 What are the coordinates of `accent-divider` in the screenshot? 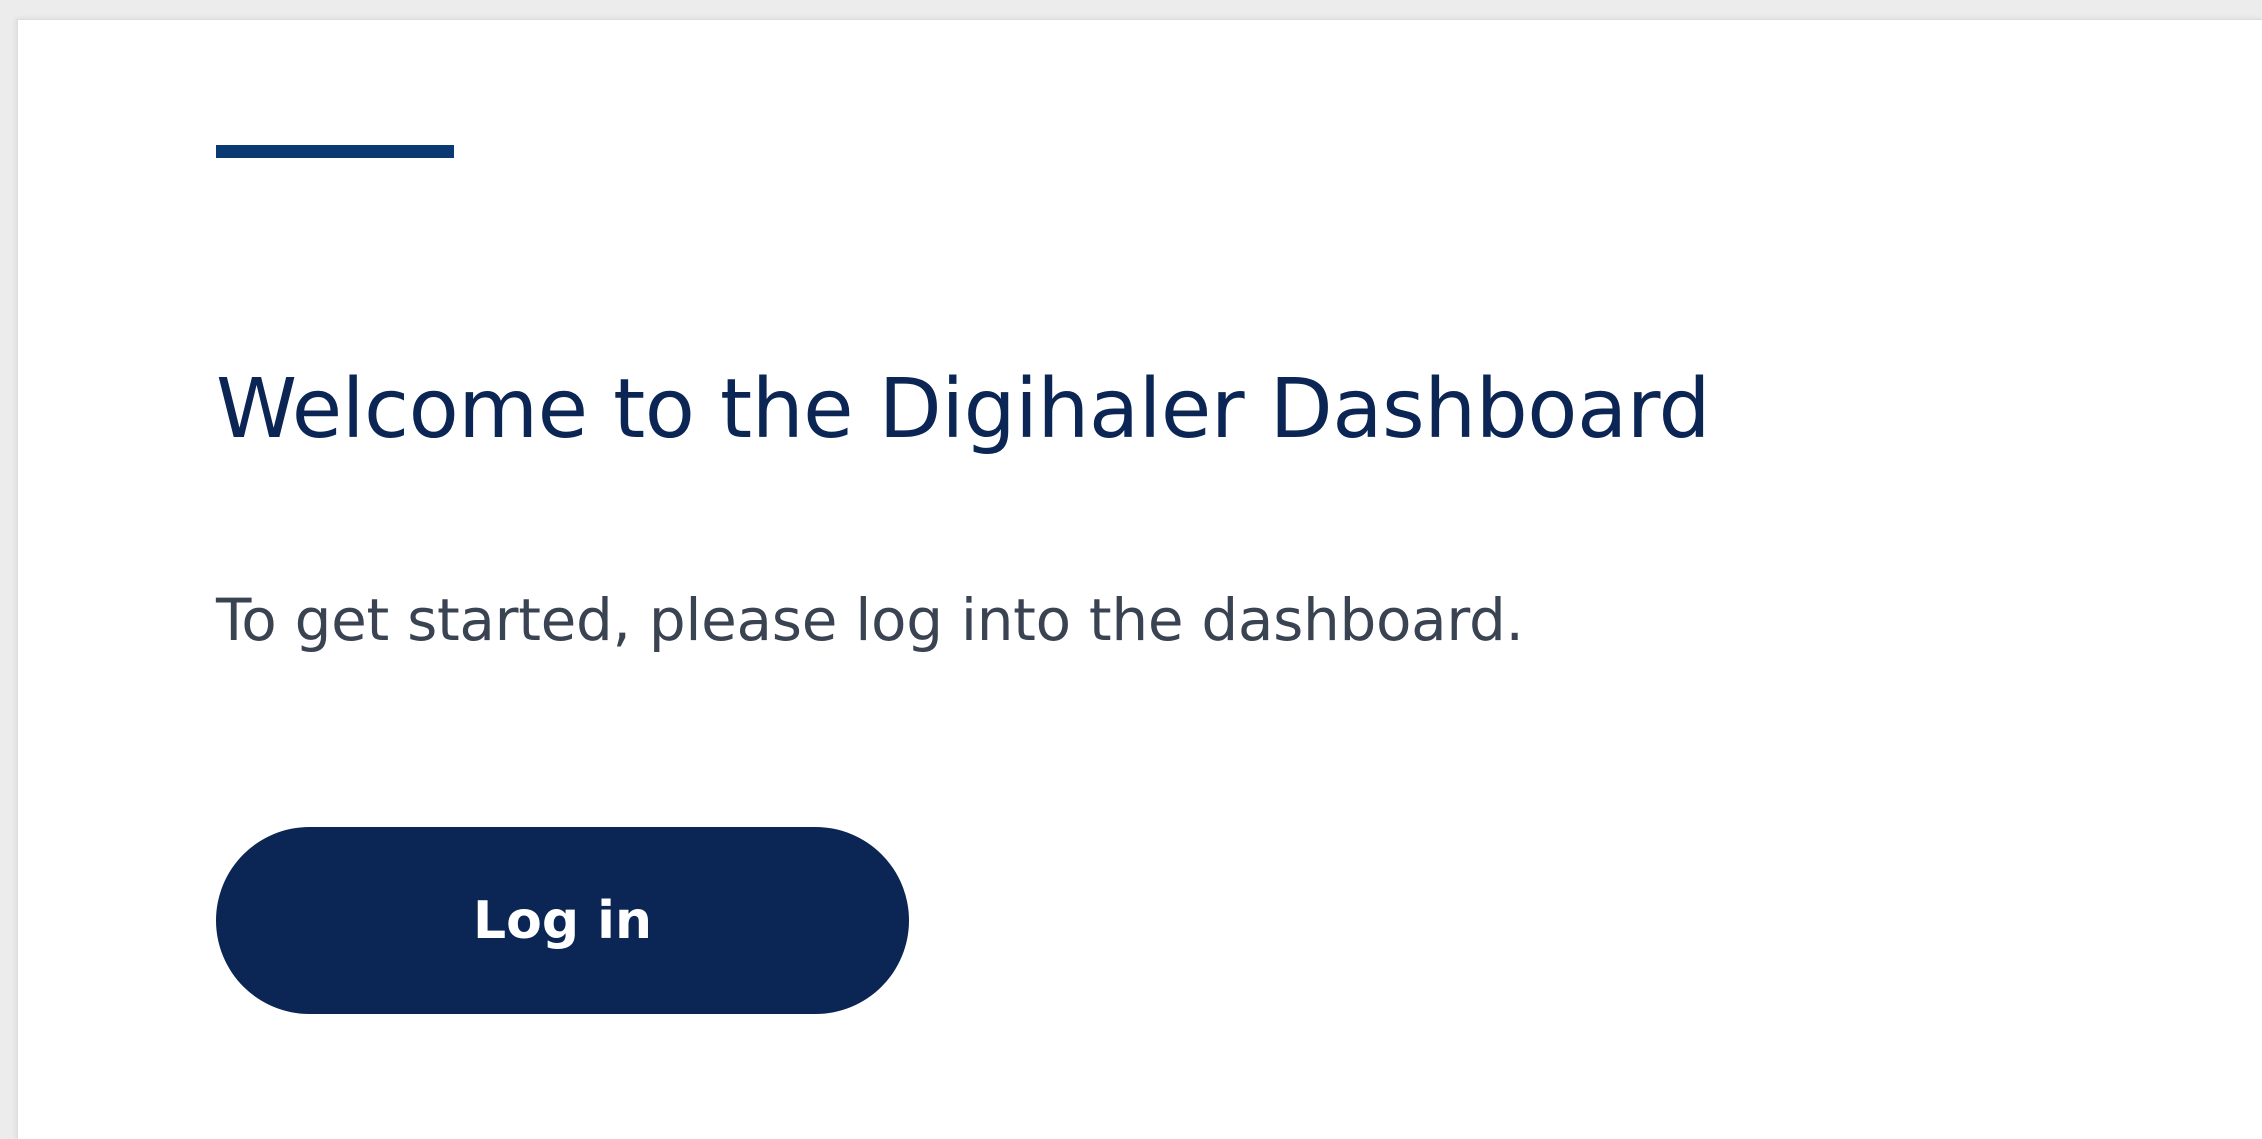 It's located at (335, 151).